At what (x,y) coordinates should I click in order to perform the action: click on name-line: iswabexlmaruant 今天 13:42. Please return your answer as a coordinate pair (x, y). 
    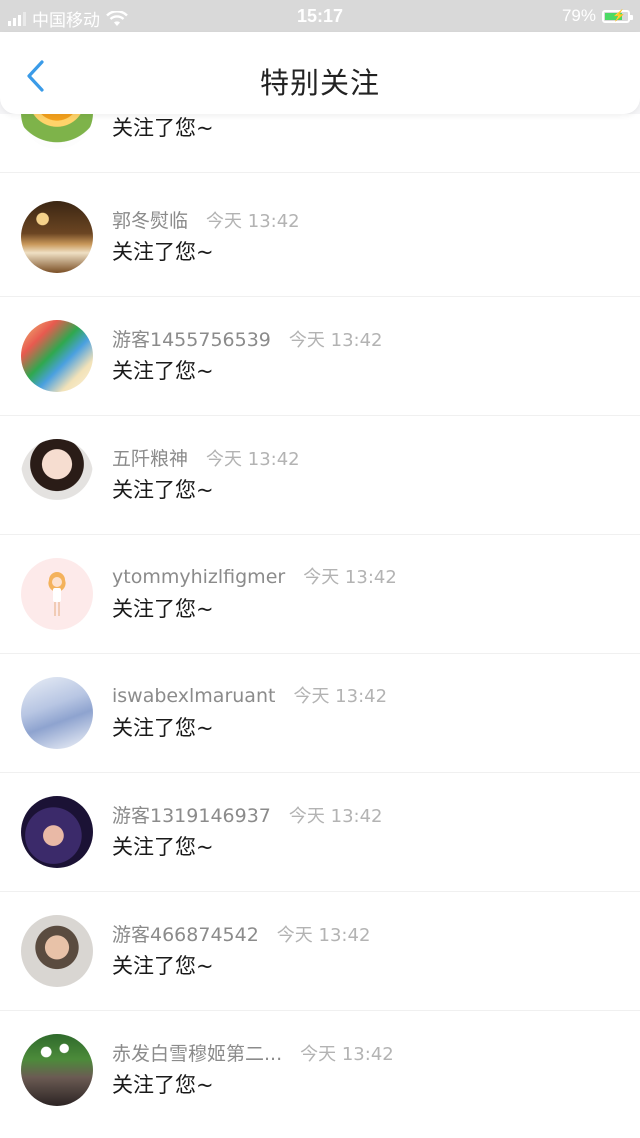
    Looking at the image, I should click on (249, 695).